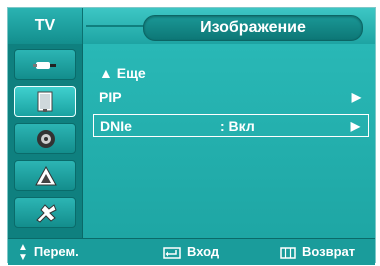 Image resolution: width=380 pixels, height=266 pixels. What do you see at coordinates (45, 26) in the screenshot?
I see `tv-tab: TV` at bounding box center [45, 26].